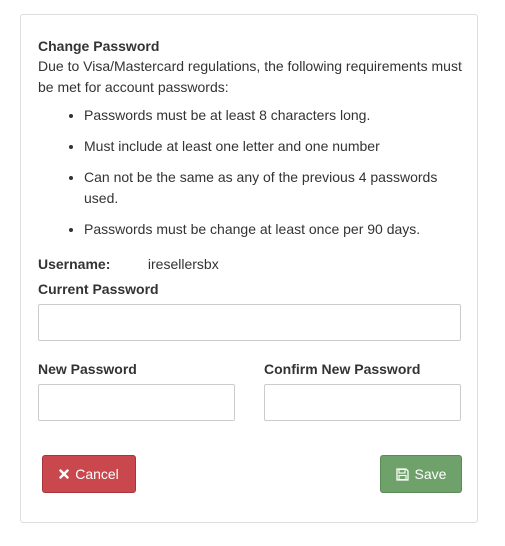  Describe the element at coordinates (362, 402) in the screenshot. I see `confirm-password-input` at that location.